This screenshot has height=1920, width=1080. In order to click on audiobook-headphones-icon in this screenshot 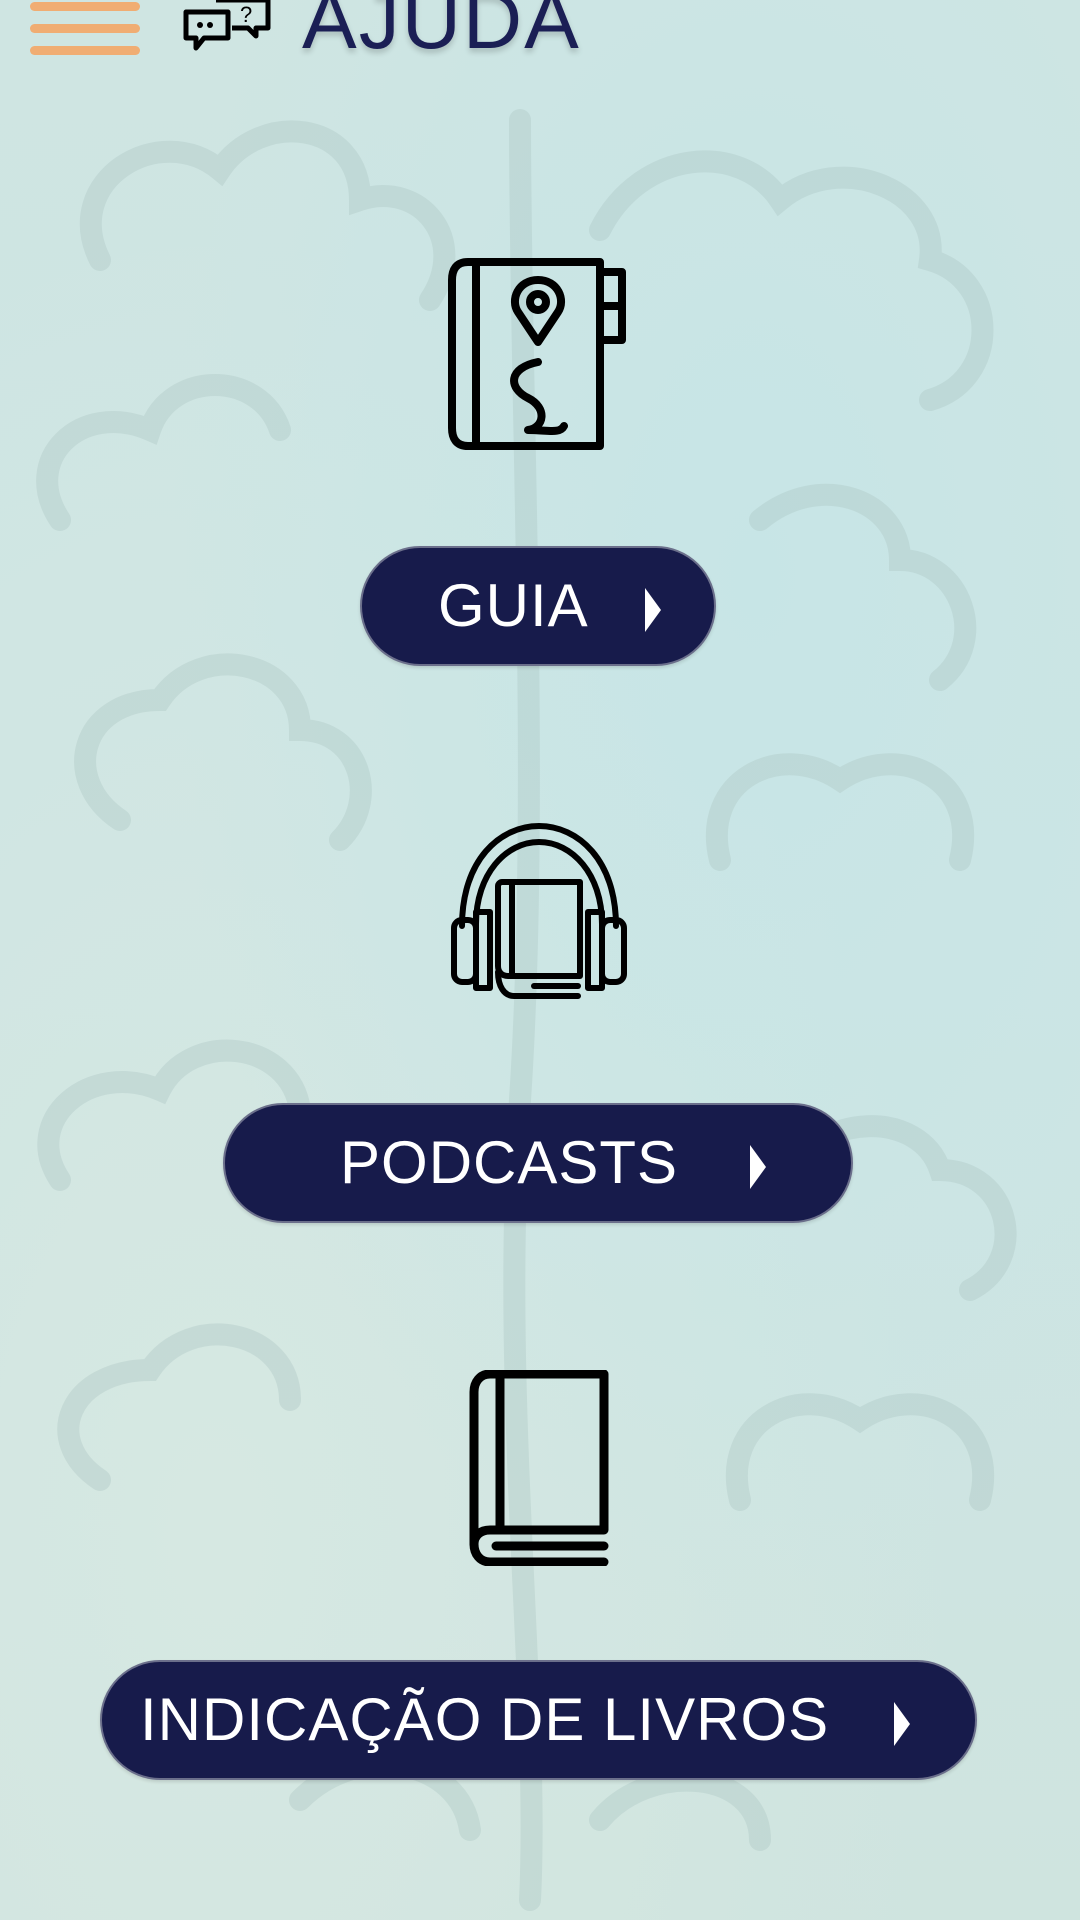, I will do `click(539, 911)`.